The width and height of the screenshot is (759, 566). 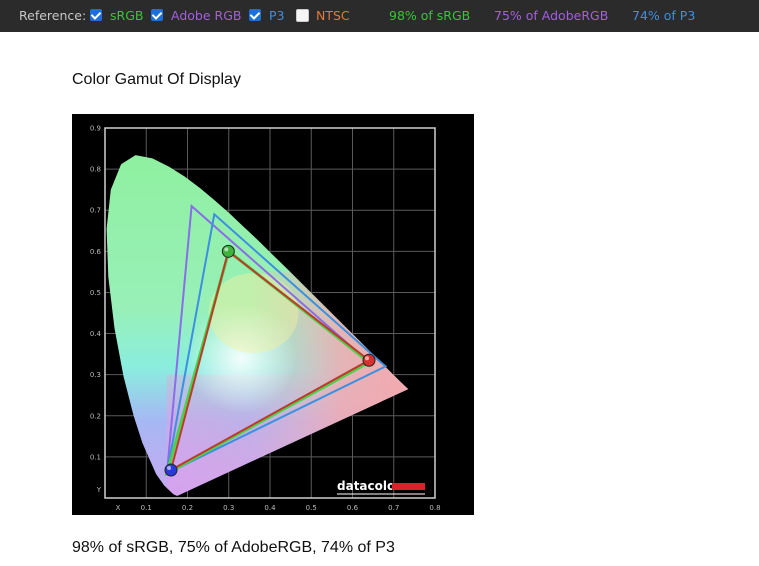 What do you see at coordinates (118, 508) in the screenshot?
I see `x-axis-label: X` at bounding box center [118, 508].